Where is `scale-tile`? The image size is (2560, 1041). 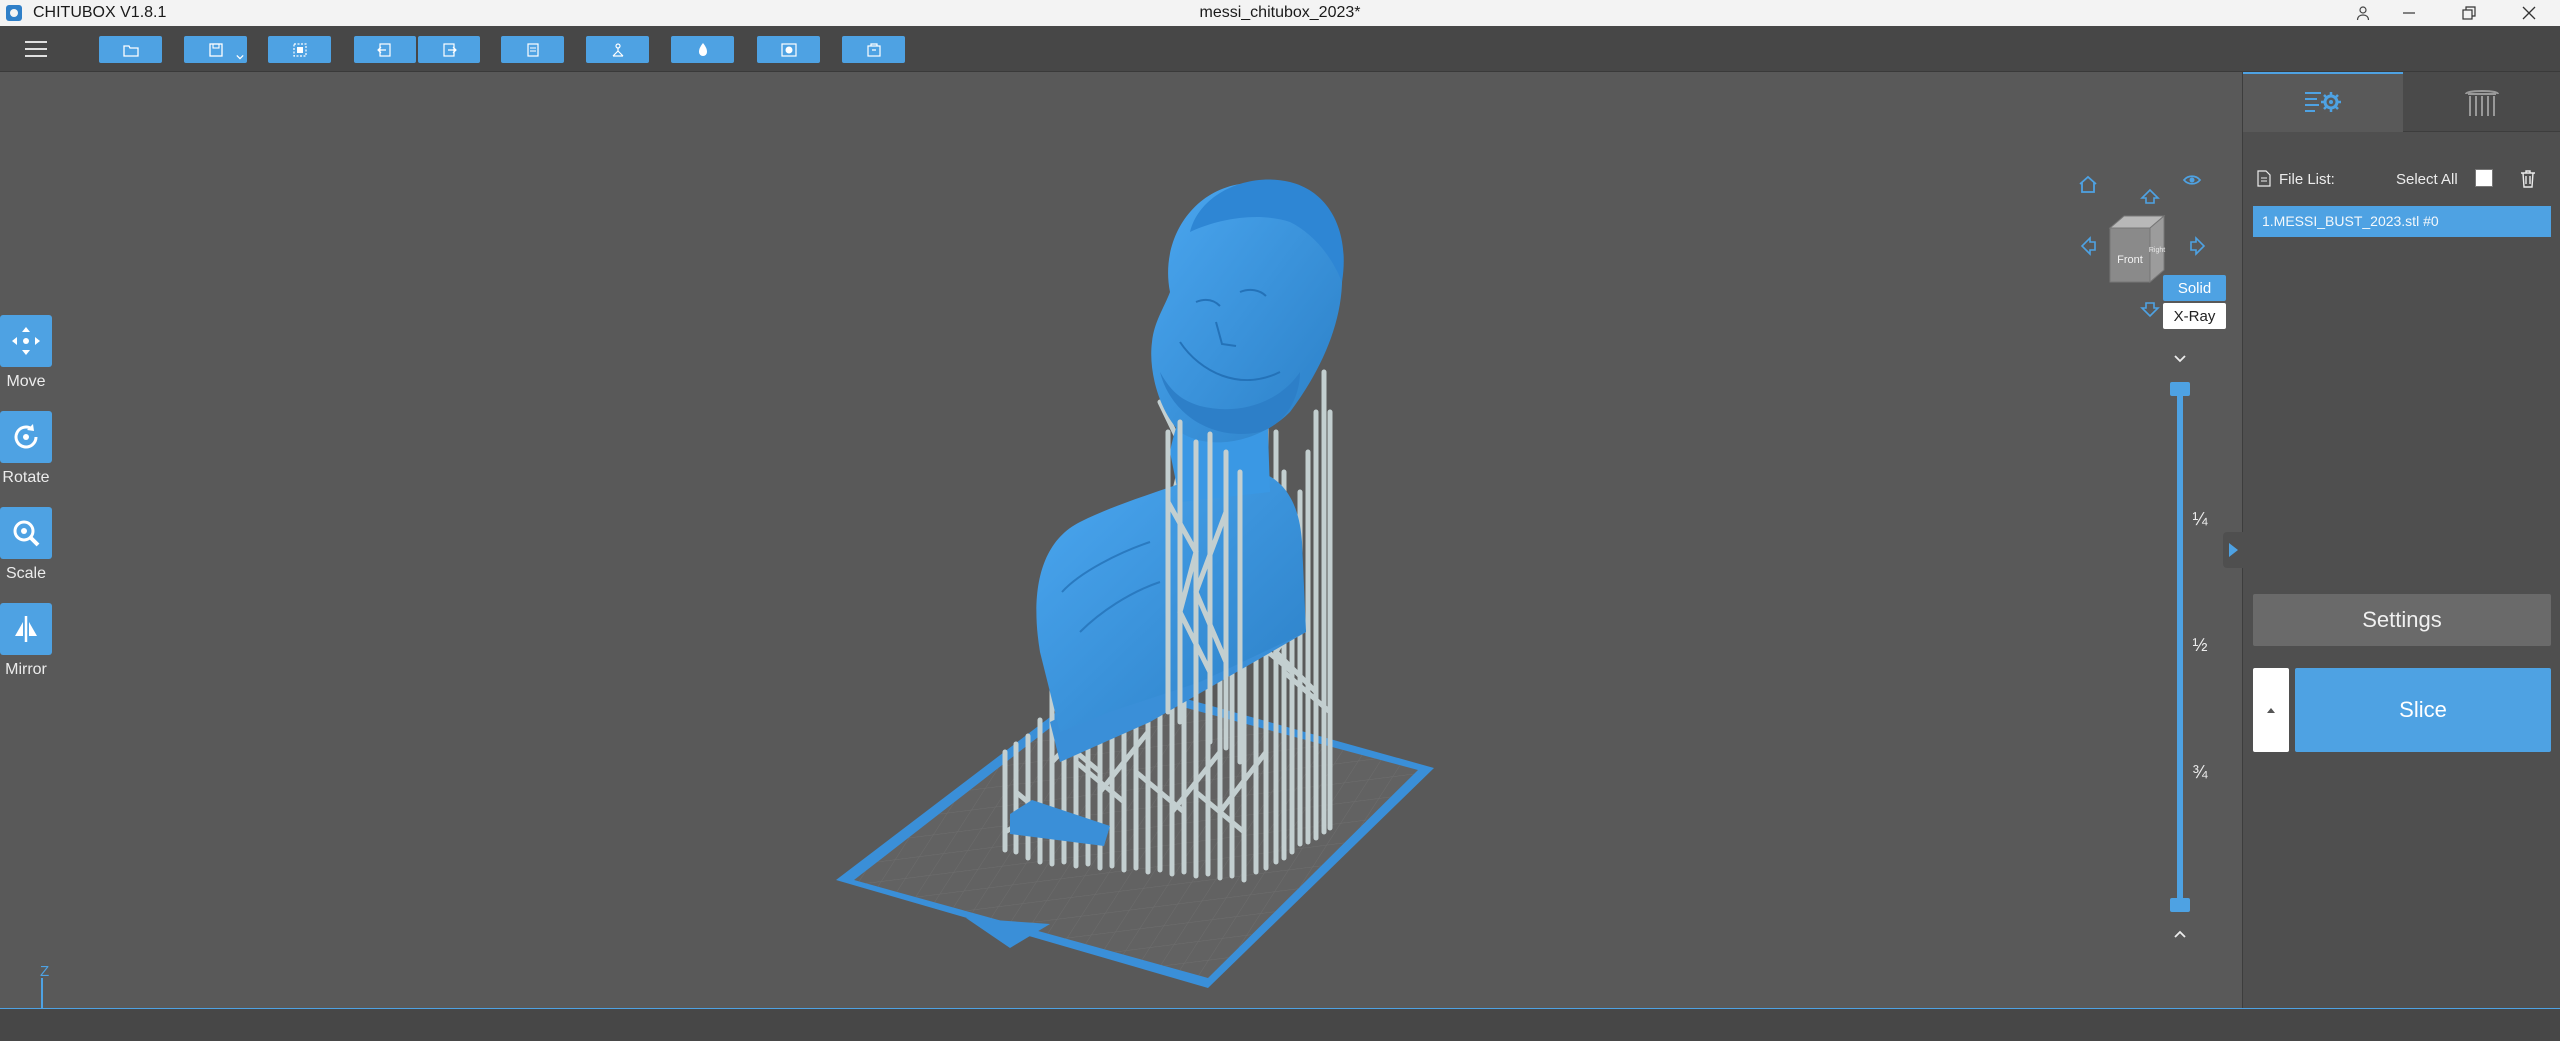 scale-tile is located at coordinates (26, 533).